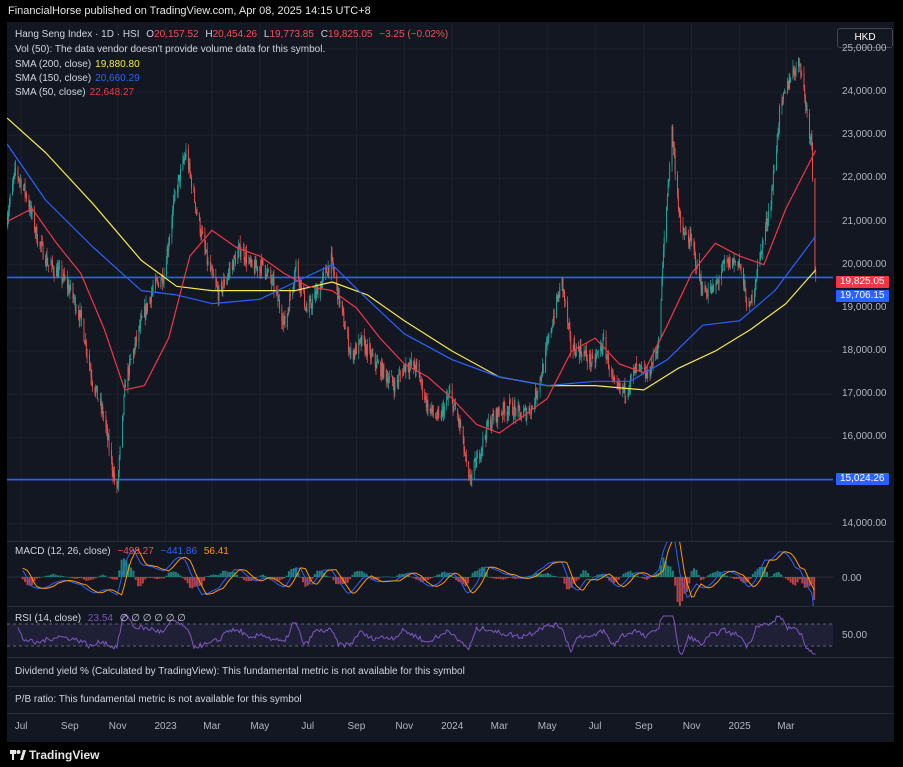  What do you see at coordinates (291, 34) in the screenshot?
I see `l-value: 19,773.85` at bounding box center [291, 34].